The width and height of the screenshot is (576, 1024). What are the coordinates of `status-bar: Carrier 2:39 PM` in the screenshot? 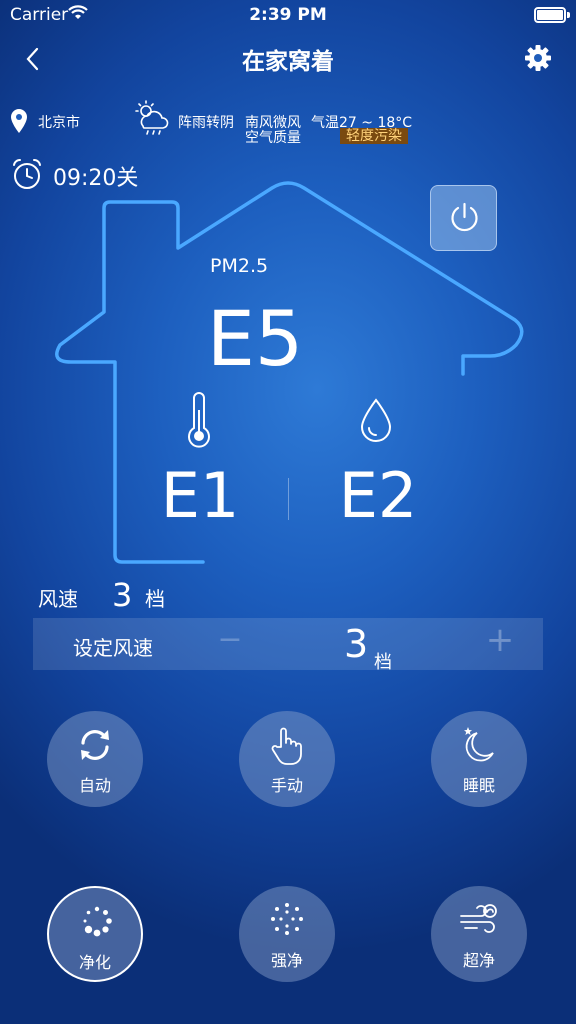 It's located at (288, 16).